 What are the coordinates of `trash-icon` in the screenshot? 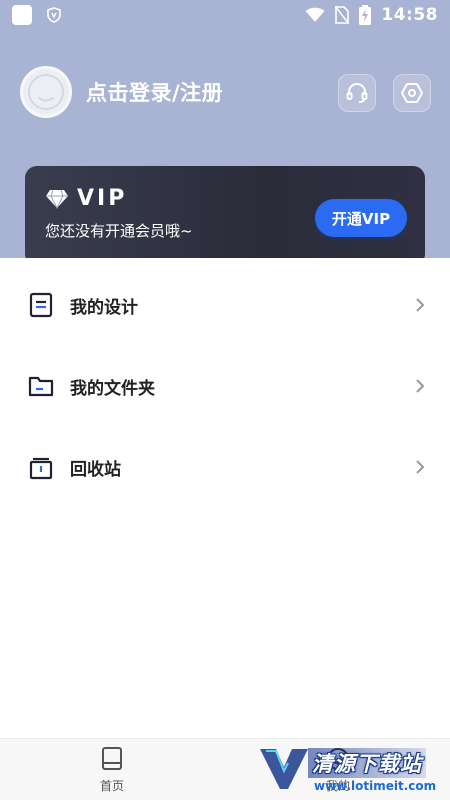 It's located at (41, 468).